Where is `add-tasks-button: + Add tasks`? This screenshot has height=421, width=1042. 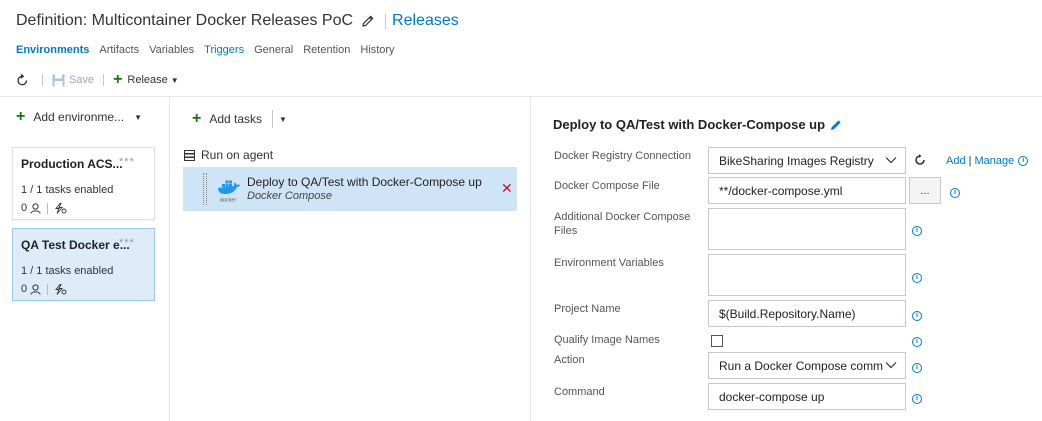 add-tasks-button: + Add tasks is located at coordinates (227, 118).